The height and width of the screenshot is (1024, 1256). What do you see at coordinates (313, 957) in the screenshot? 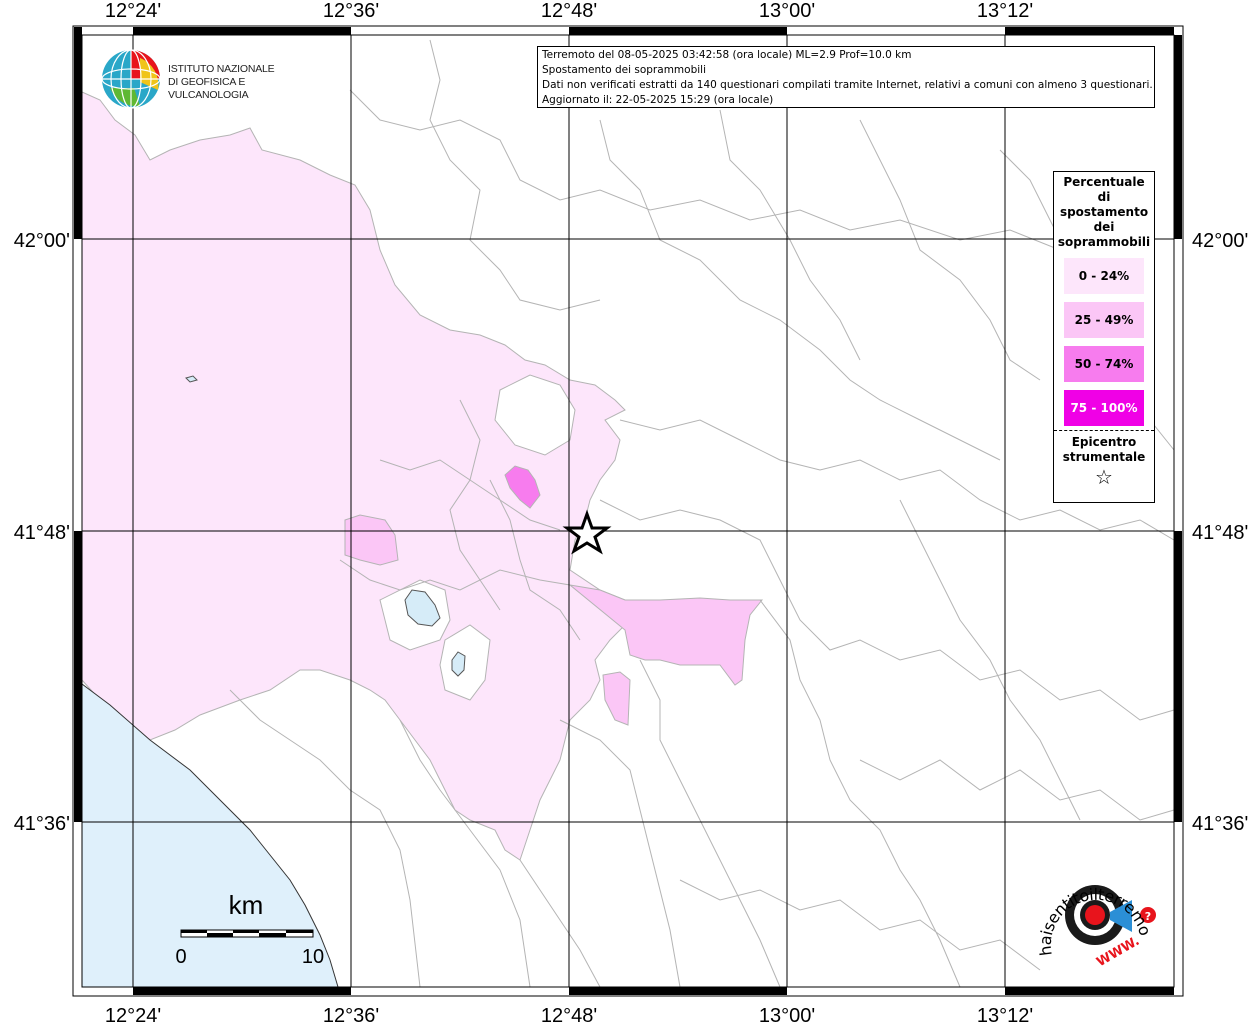
I see `scale-max: 10` at bounding box center [313, 957].